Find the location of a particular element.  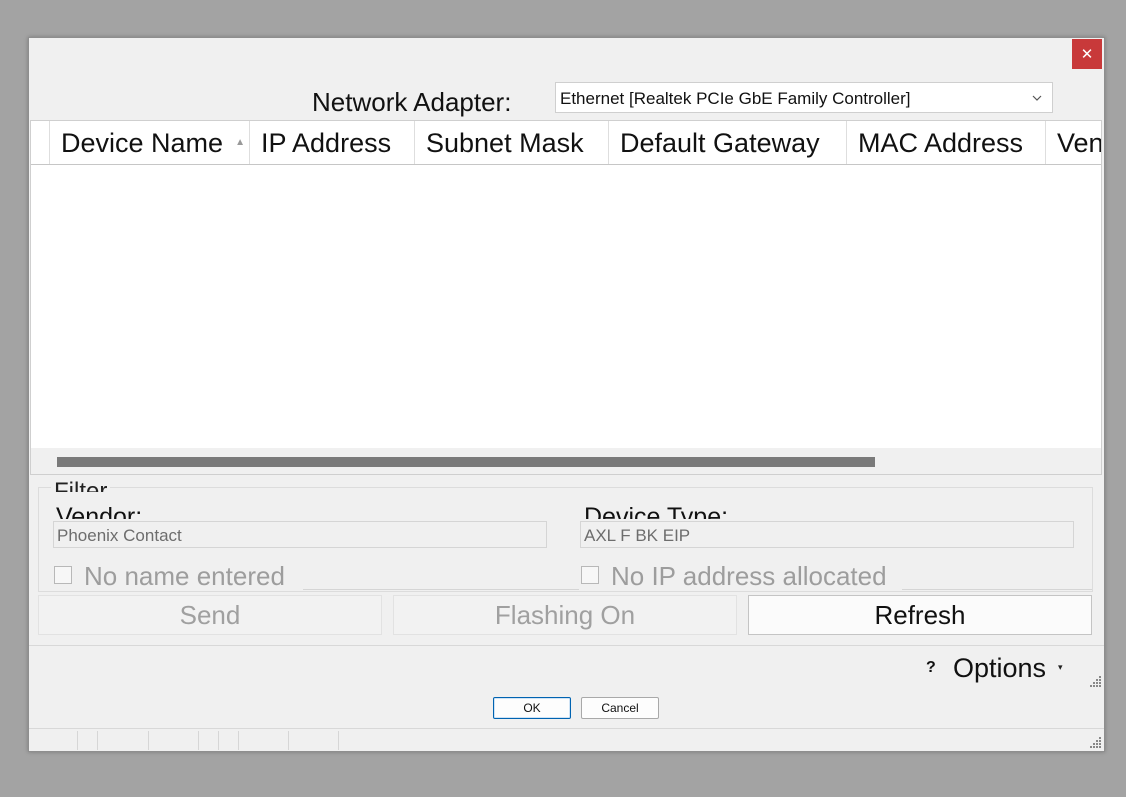

close-button: ✕ is located at coordinates (1087, 54).